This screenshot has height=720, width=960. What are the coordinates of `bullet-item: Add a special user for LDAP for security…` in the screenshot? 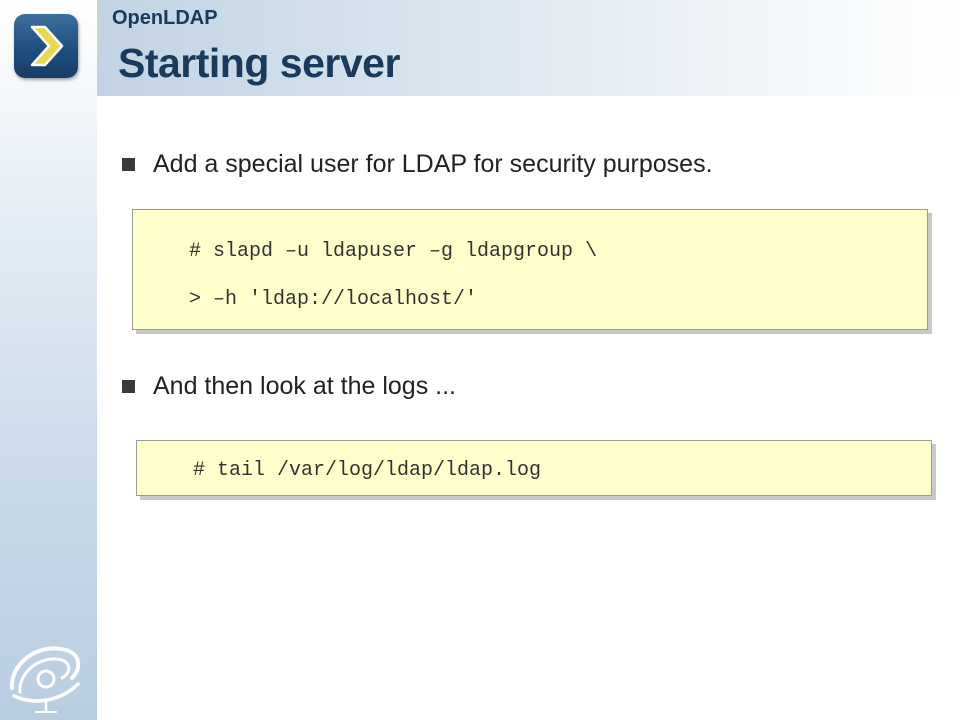 It's located at (417, 164).